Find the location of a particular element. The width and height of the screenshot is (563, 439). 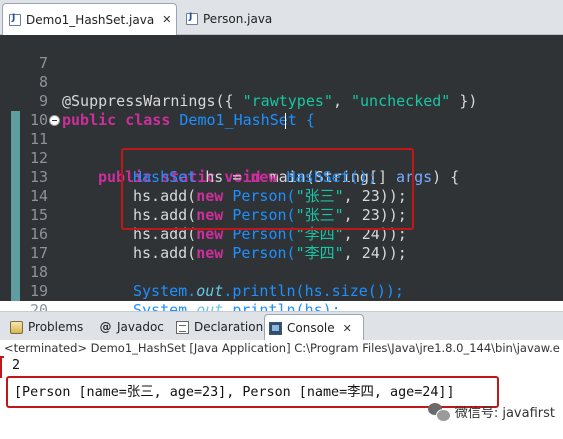

console-icon is located at coordinates (275, 328).